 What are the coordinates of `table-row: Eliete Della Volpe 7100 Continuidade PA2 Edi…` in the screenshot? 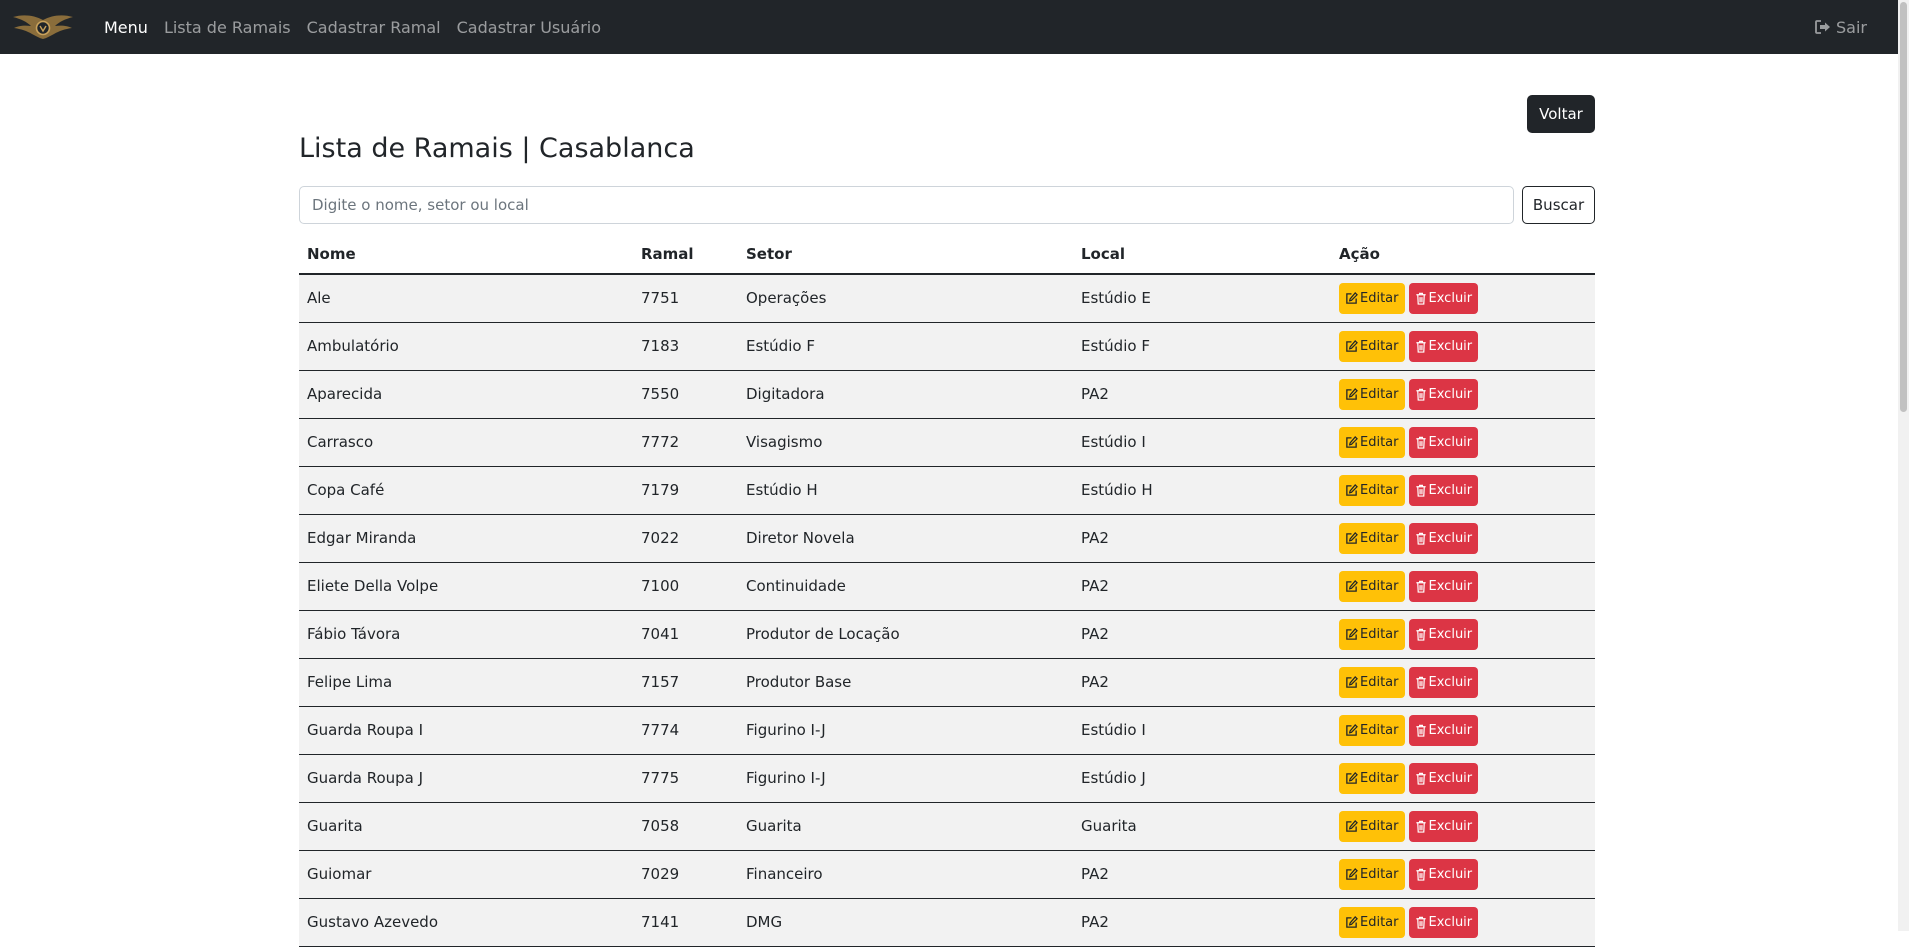 It's located at (947, 586).